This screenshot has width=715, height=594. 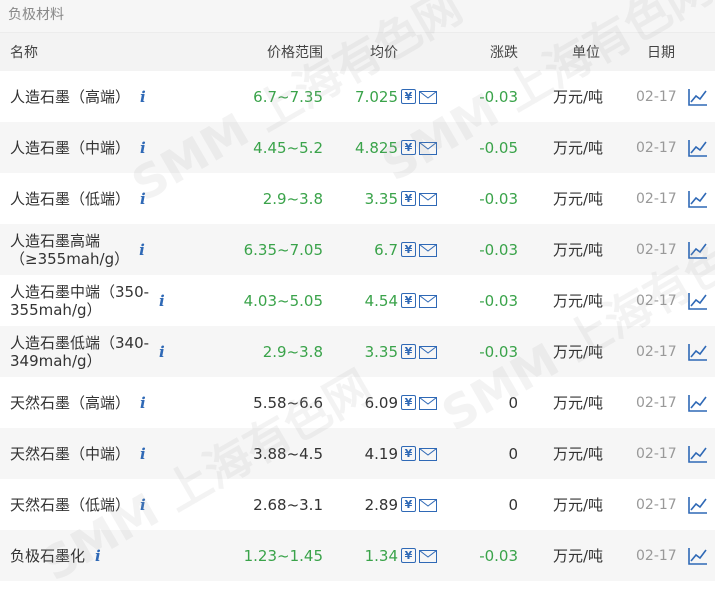 I want to click on average-price: 4.825, so click(x=376, y=147).